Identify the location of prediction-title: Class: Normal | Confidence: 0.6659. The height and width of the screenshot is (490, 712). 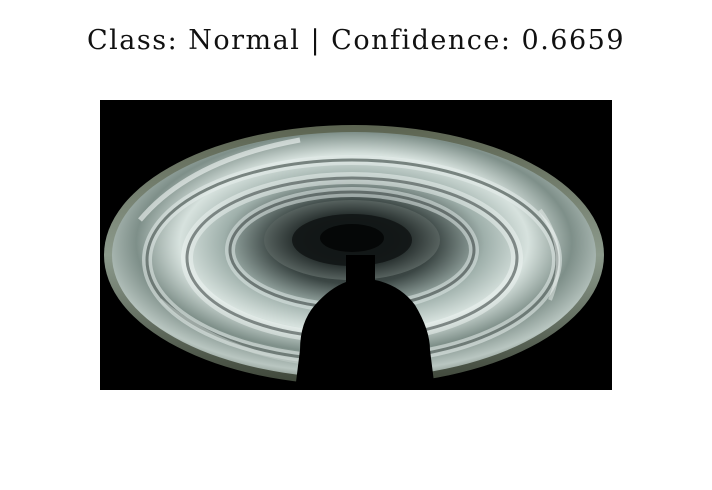
(356, 41).